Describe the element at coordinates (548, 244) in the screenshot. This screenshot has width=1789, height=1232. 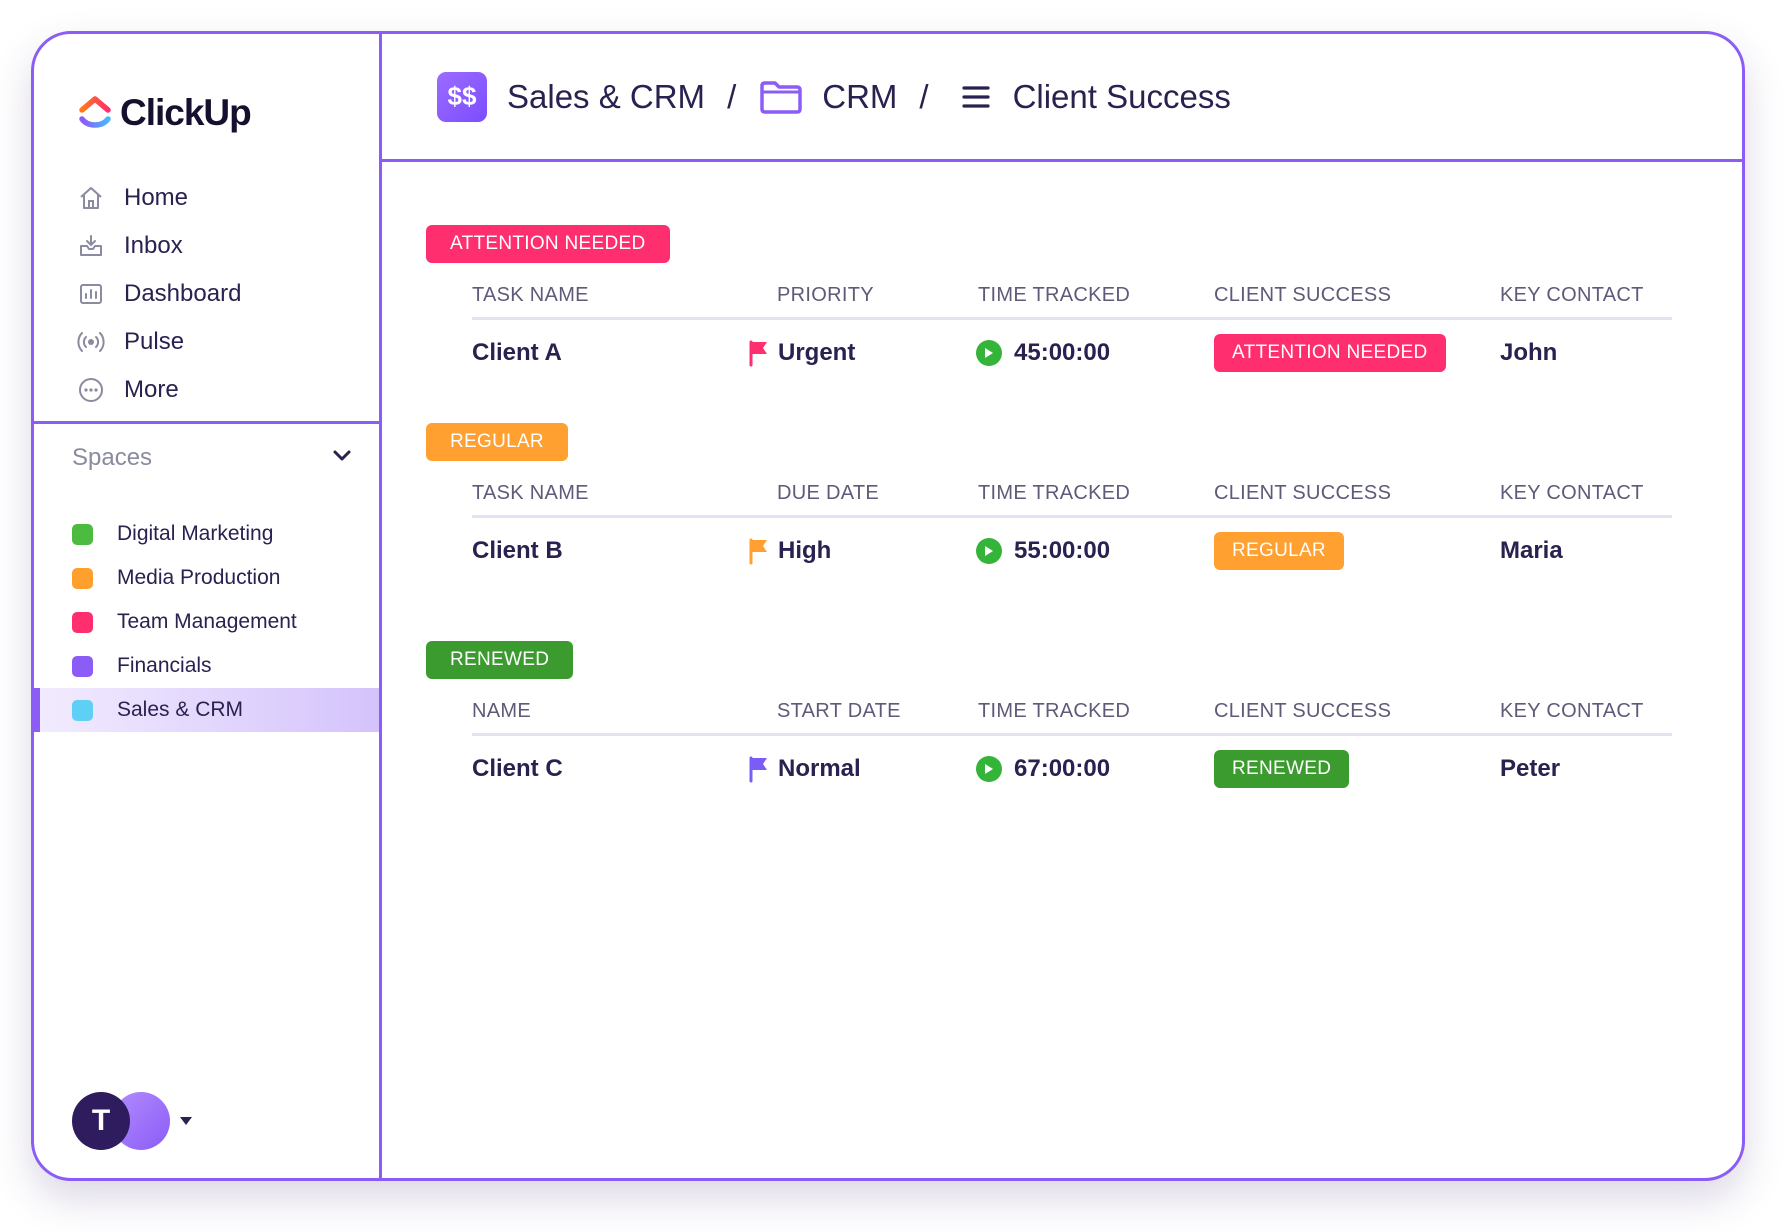
I see `group-tag: ATTENTION NEEDED` at that location.